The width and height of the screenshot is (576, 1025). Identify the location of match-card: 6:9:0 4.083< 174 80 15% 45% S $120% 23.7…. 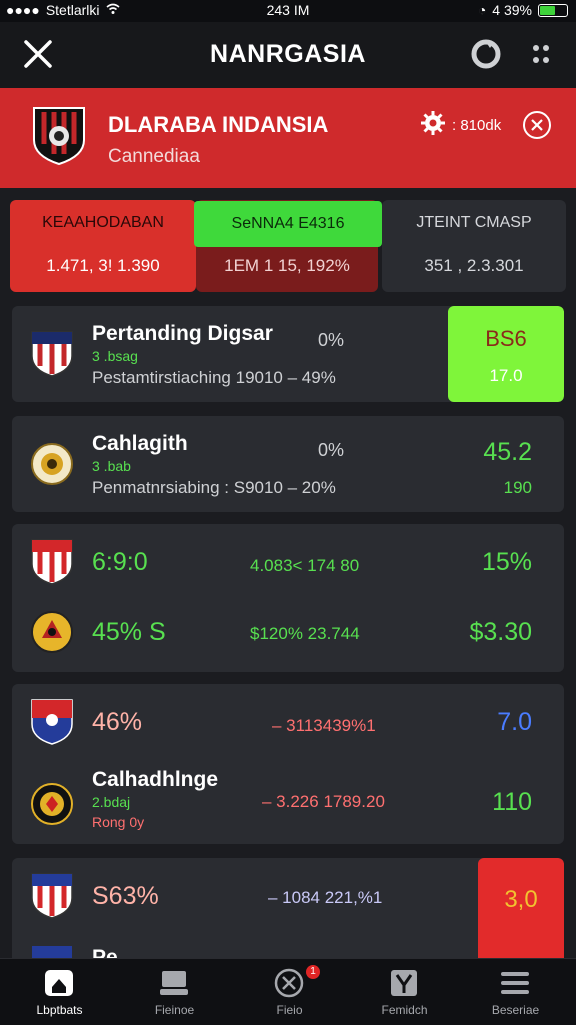
(288, 598).